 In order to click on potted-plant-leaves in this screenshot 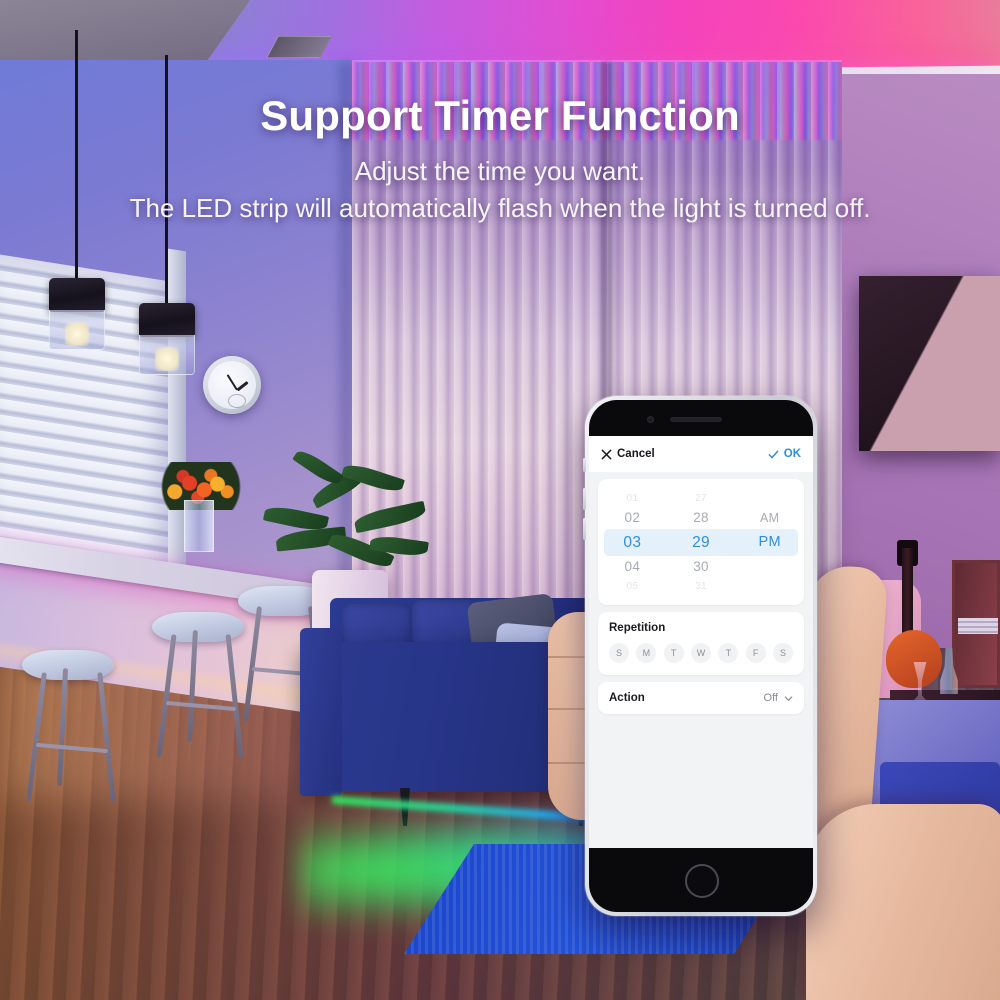, I will do `click(348, 517)`.